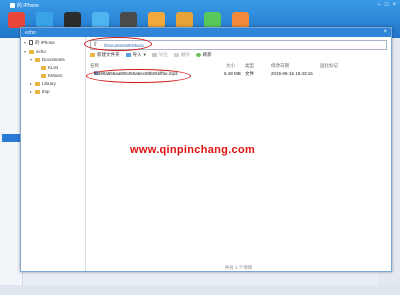 This screenshot has height=295, width=400. What do you see at coordinates (184, 20) in the screenshot?
I see `books-icon` at bounding box center [184, 20].